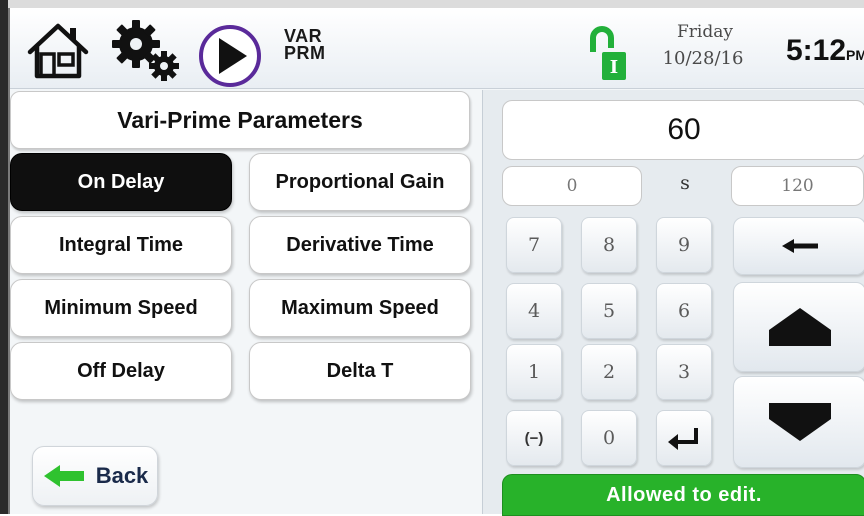 The image size is (864, 516). What do you see at coordinates (360, 308) in the screenshot?
I see `maximum-speed-button: Maximum Speed` at bounding box center [360, 308].